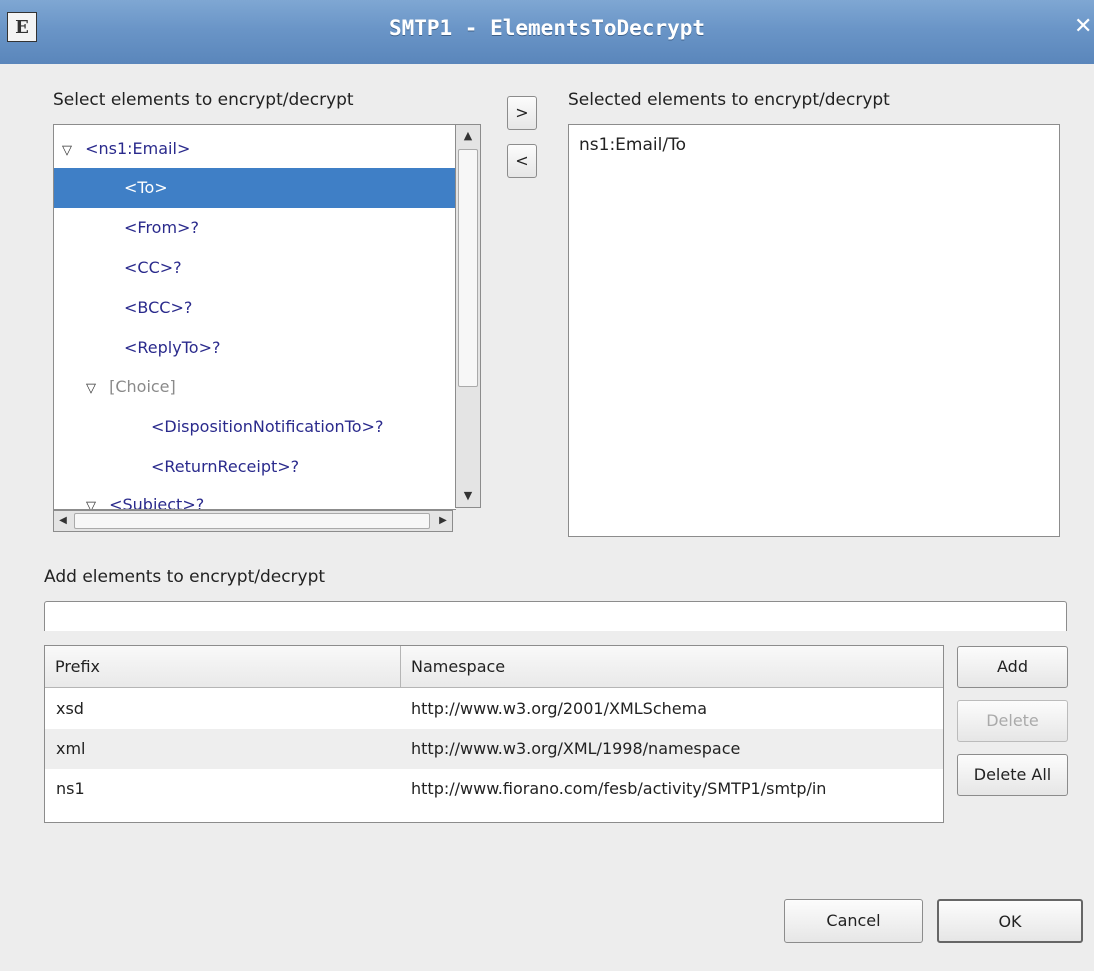 The width and height of the screenshot is (1094, 971). Describe the element at coordinates (468, 136) in the screenshot. I see `scroll-up-arrow-icon: ▲` at that location.